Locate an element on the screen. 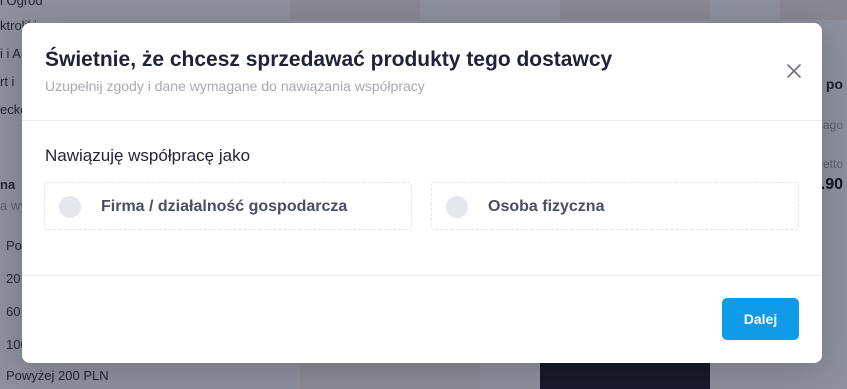 This screenshot has width=847, height=389. next-button: Dalej is located at coordinates (760, 319).